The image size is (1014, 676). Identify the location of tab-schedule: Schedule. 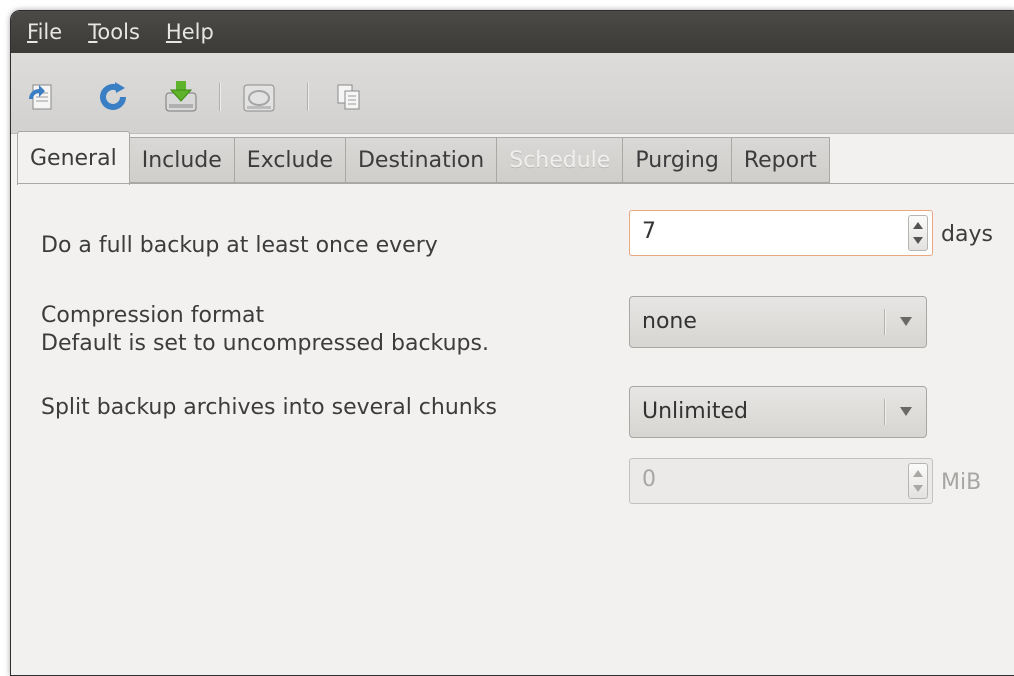
(560, 160).